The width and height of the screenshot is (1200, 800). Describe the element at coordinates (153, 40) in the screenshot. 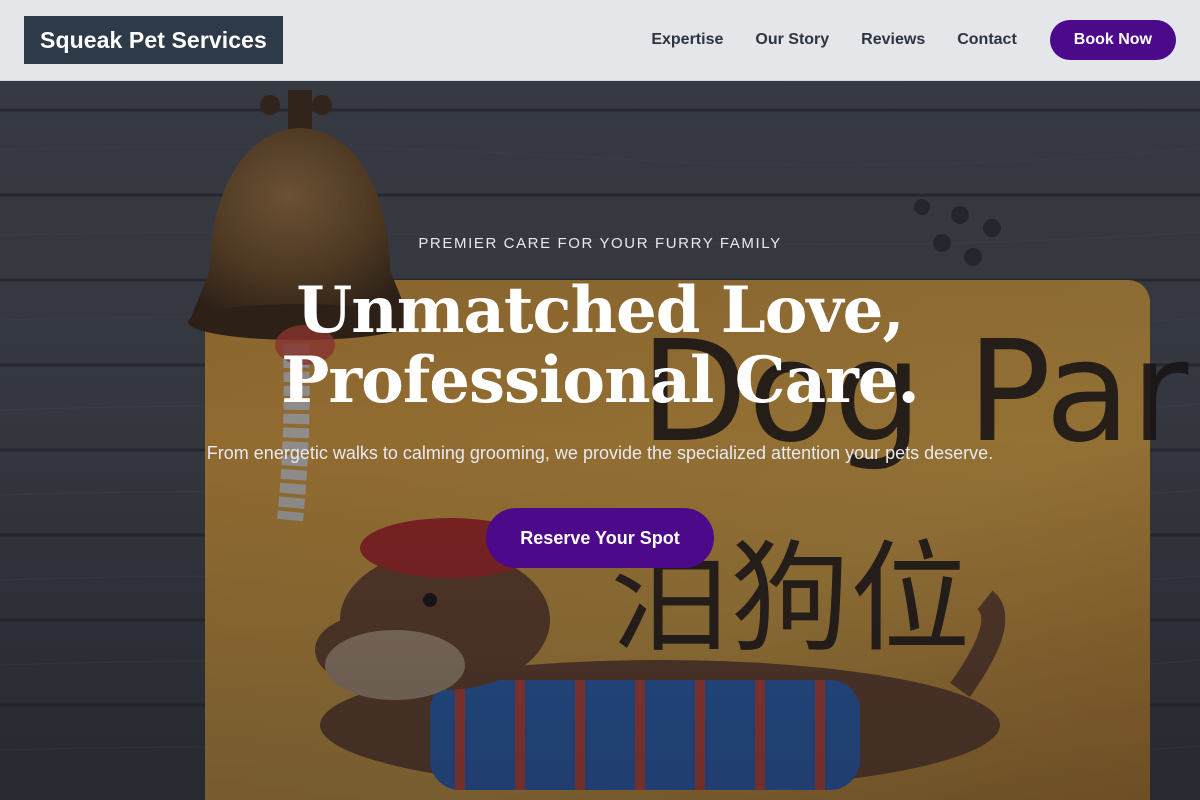

I see `site-logo: Squeak Pet Services` at that location.